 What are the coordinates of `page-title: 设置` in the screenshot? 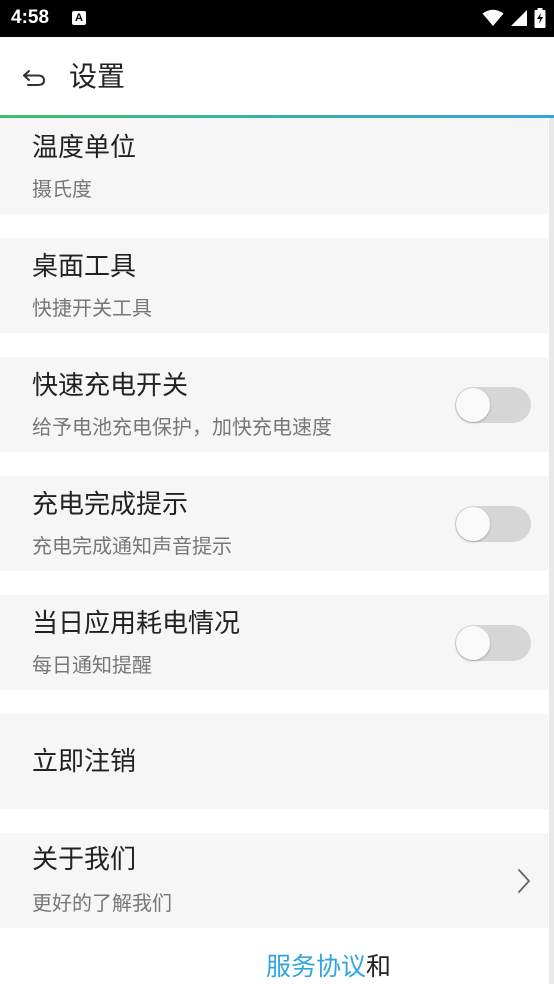 It's located at (97, 76).